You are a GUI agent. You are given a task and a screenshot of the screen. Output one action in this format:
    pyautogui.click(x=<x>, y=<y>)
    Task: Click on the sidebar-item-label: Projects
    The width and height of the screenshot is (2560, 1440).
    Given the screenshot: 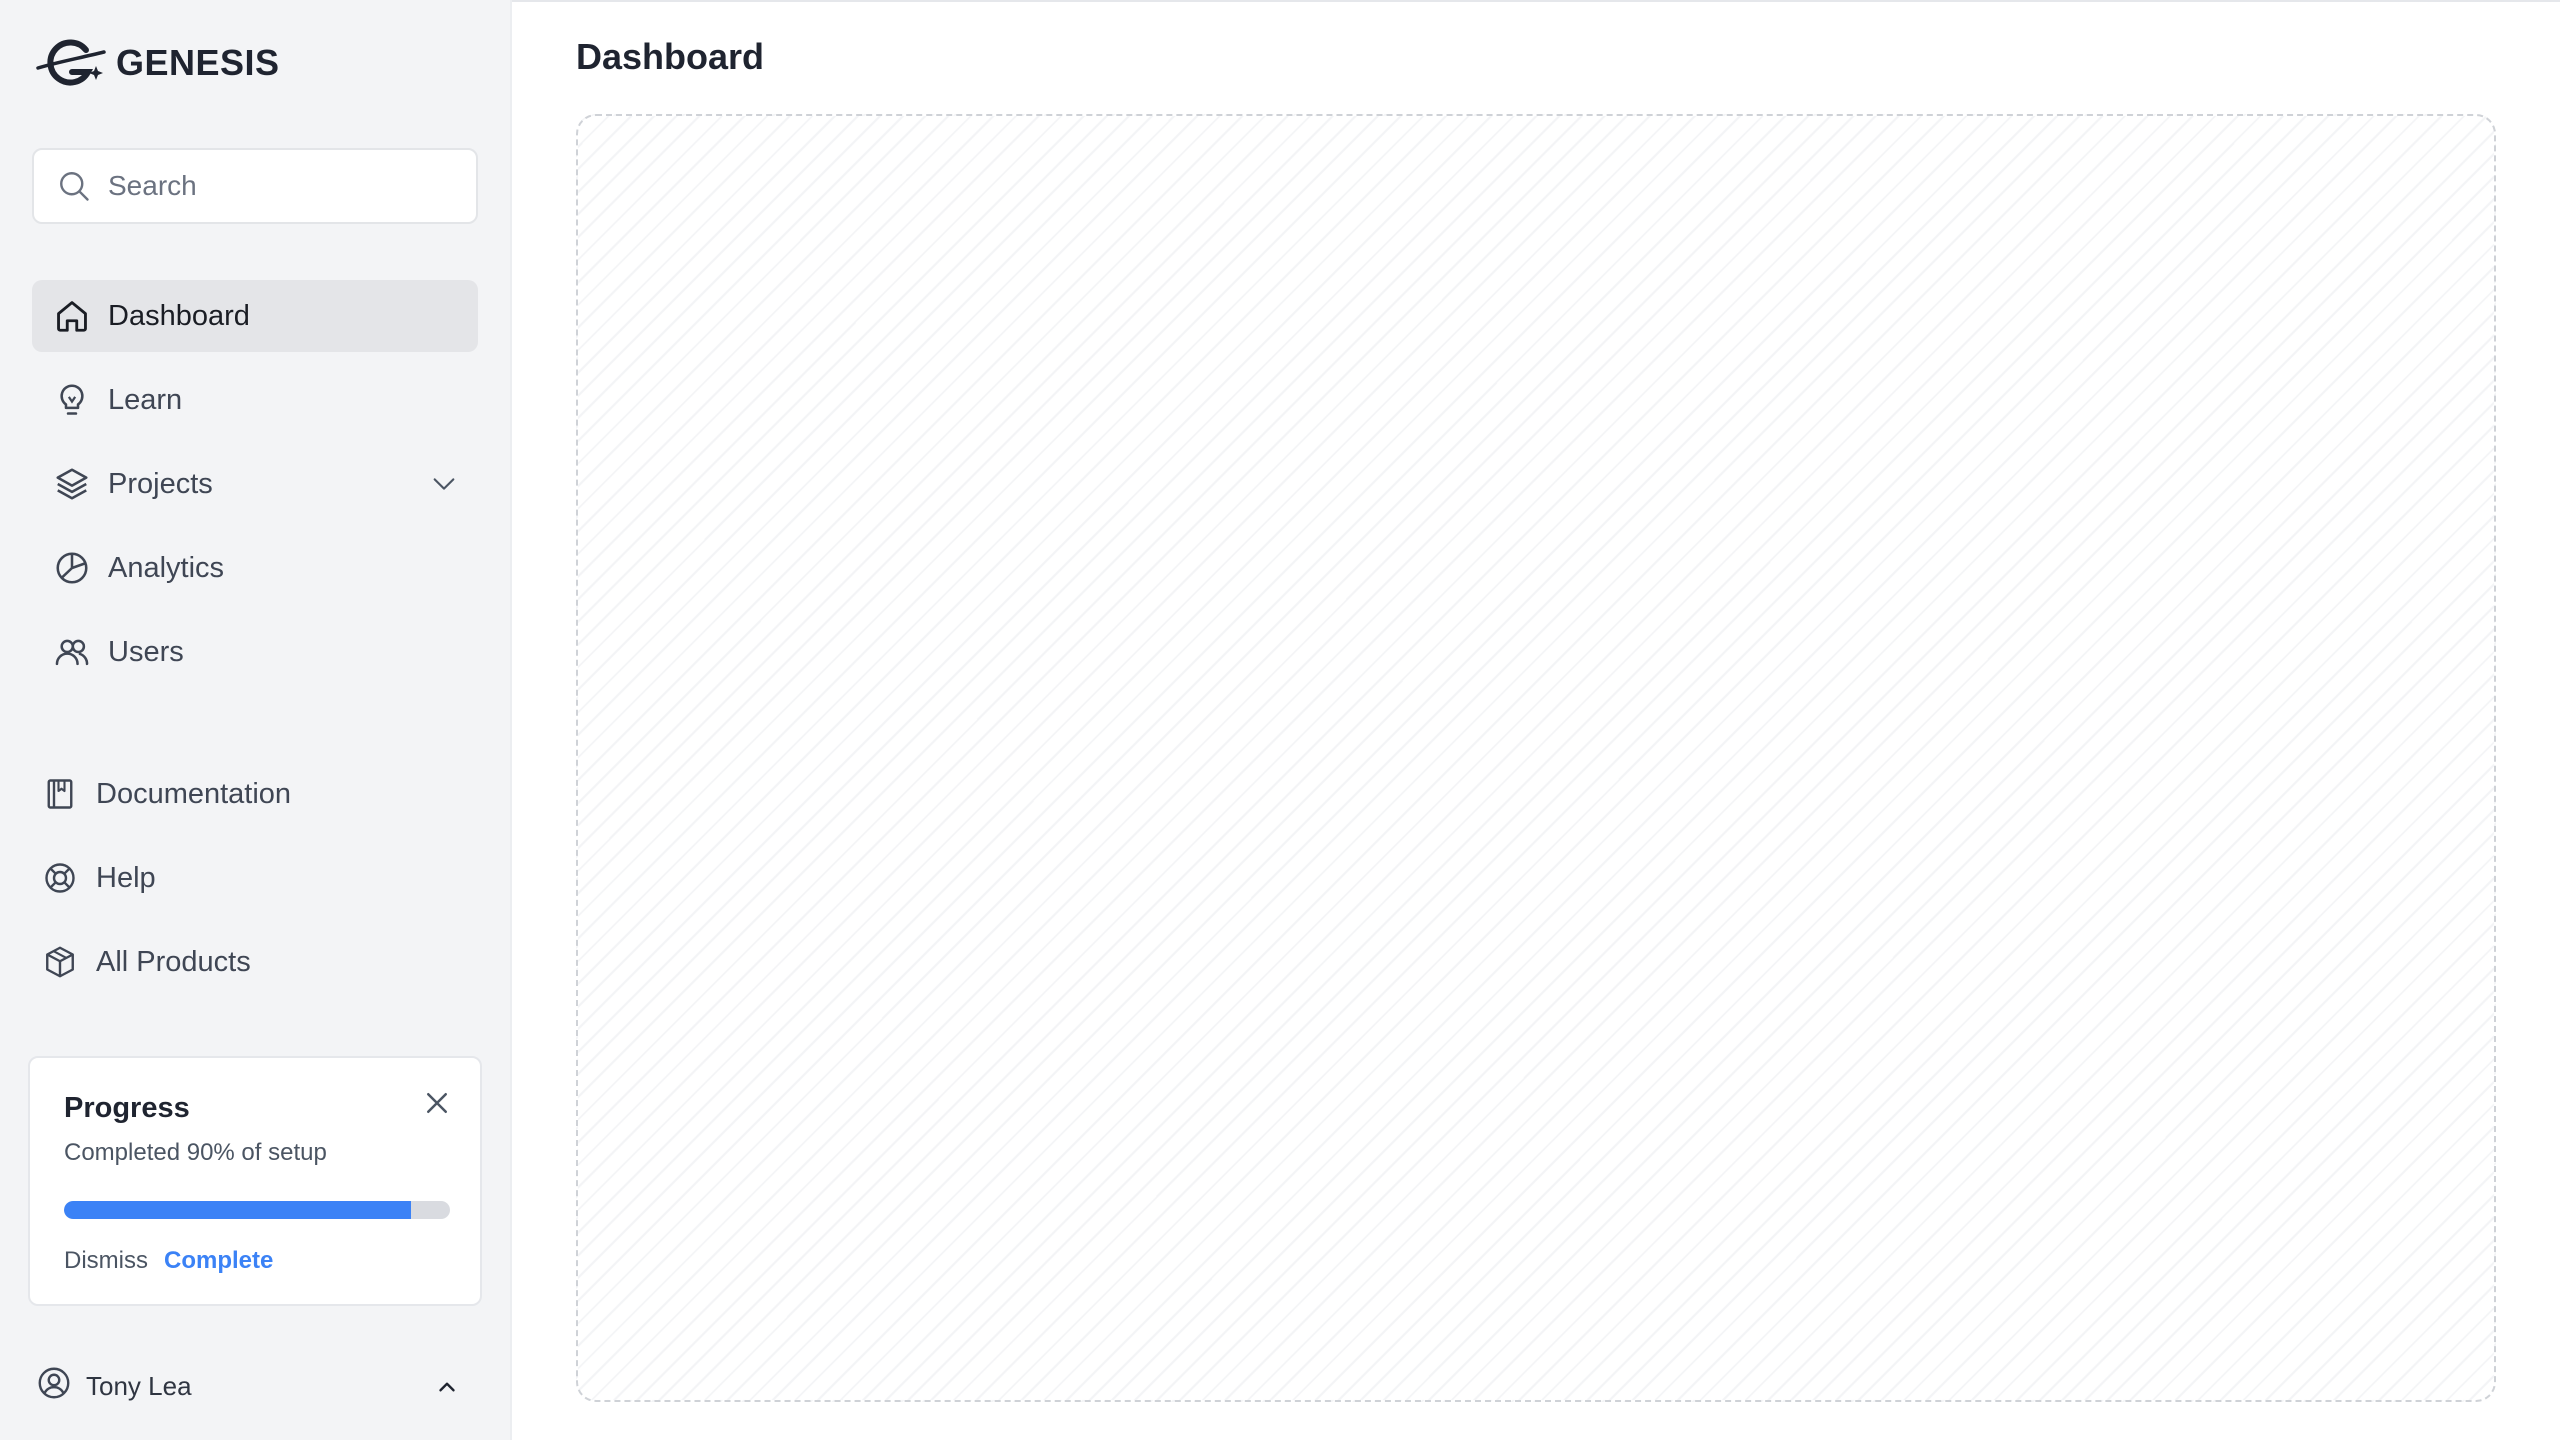 What is the action you would take?
    pyautogui.click(x=160, y=483)
    